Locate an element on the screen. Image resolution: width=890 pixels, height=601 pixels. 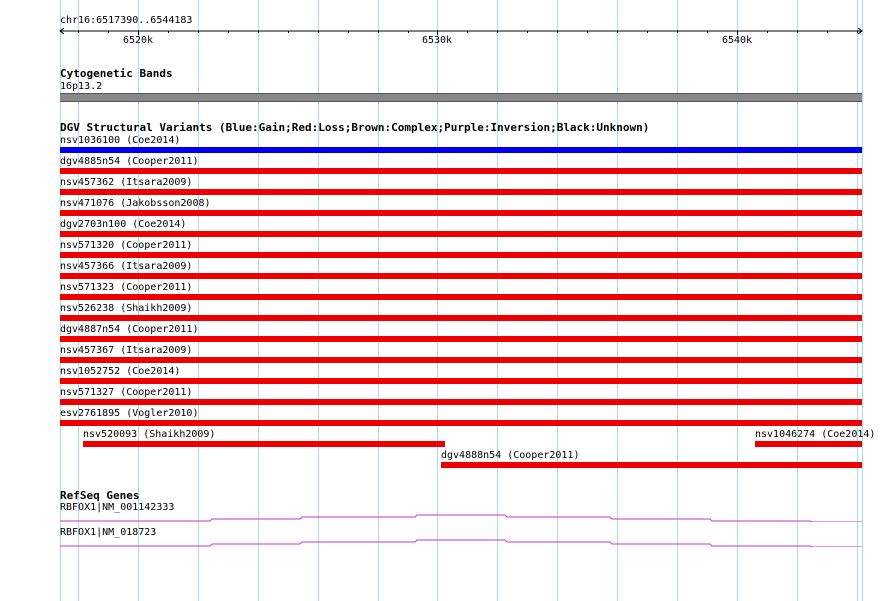
variant-label: nsv526238 (Shaikh2009) is located at coordinates (126, 308).